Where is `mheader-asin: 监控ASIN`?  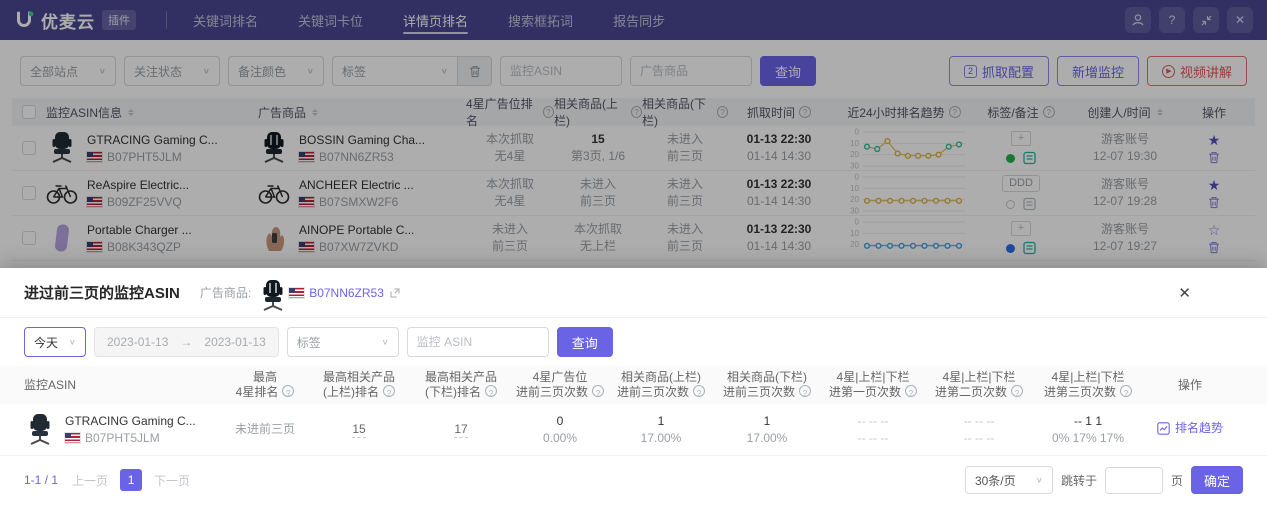 mheader-asin: 监控ASIN is located at coordinates (50, 384).